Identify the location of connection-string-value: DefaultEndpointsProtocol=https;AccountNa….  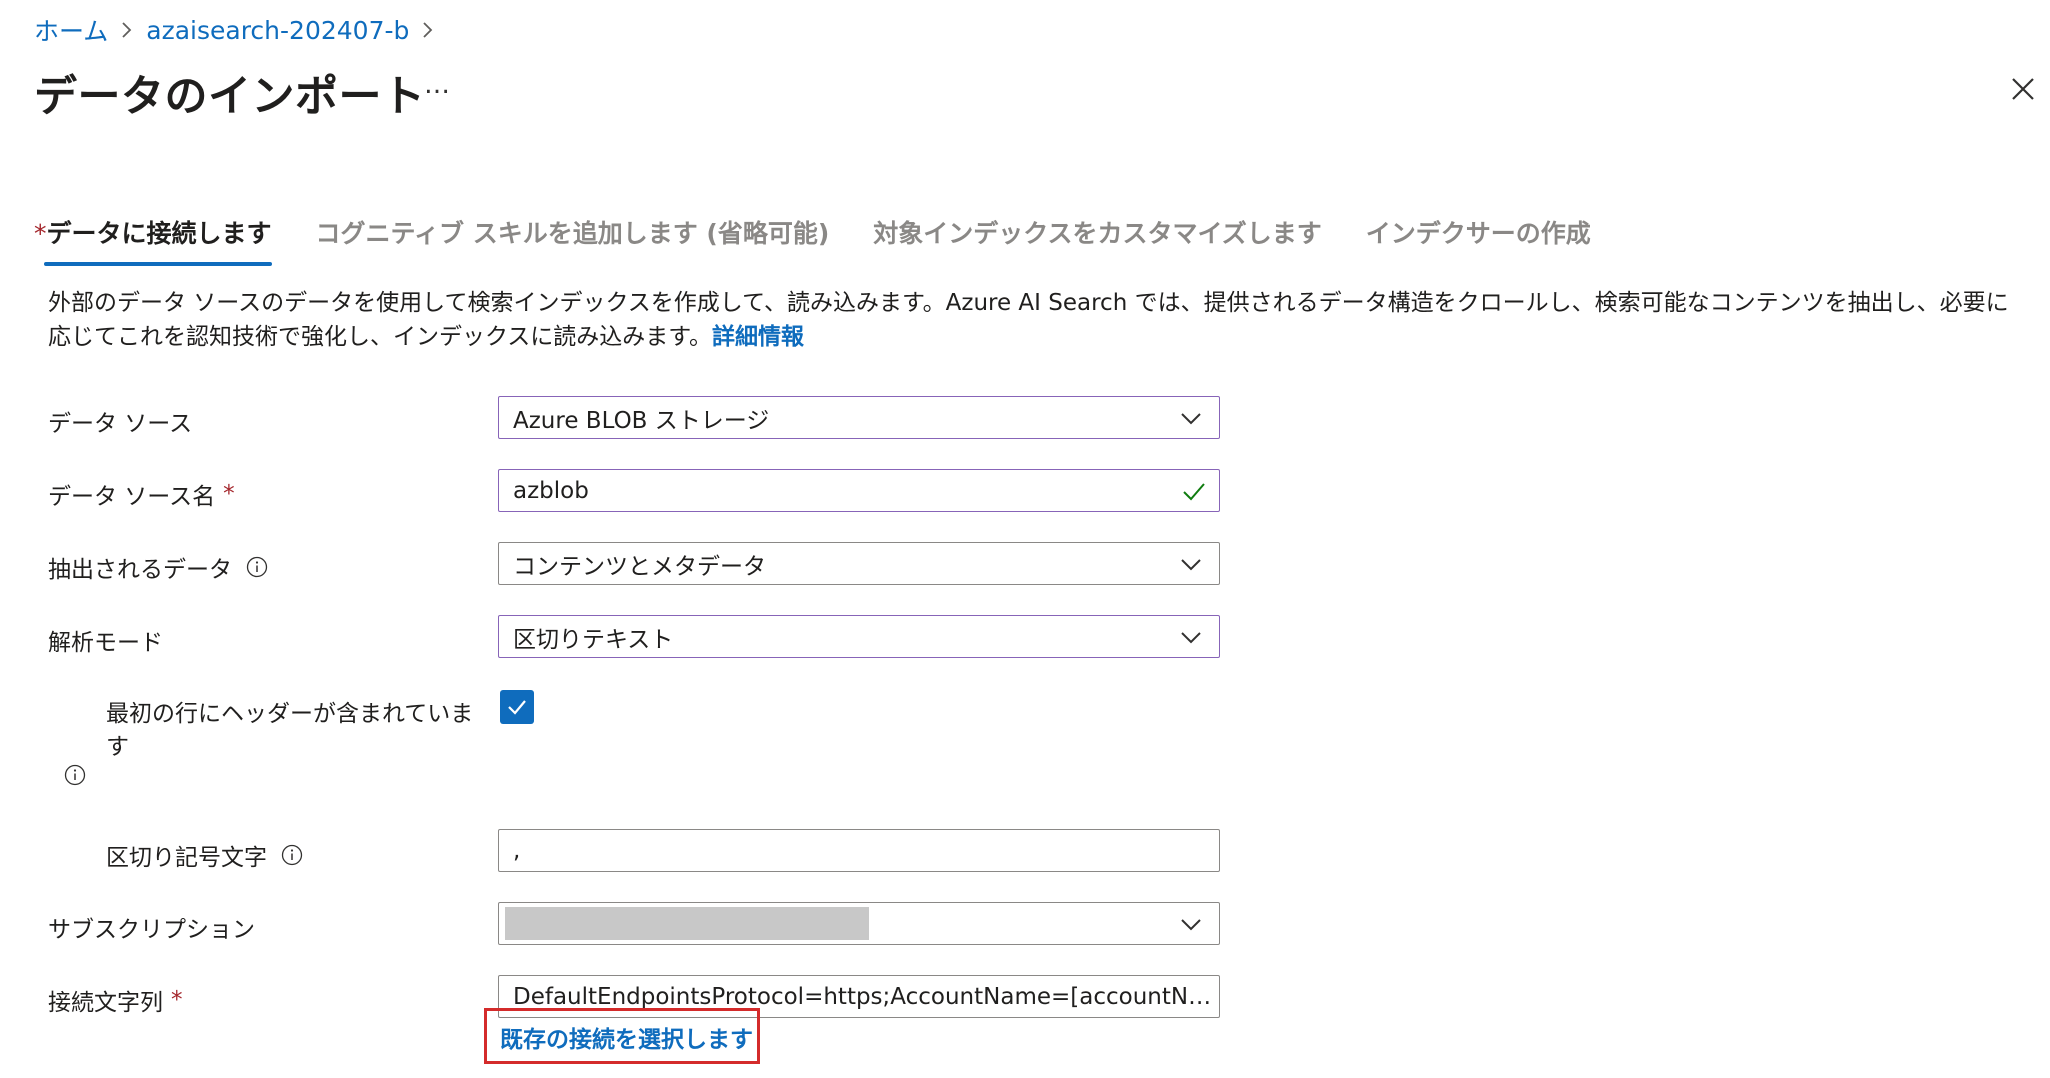
(866, 996).